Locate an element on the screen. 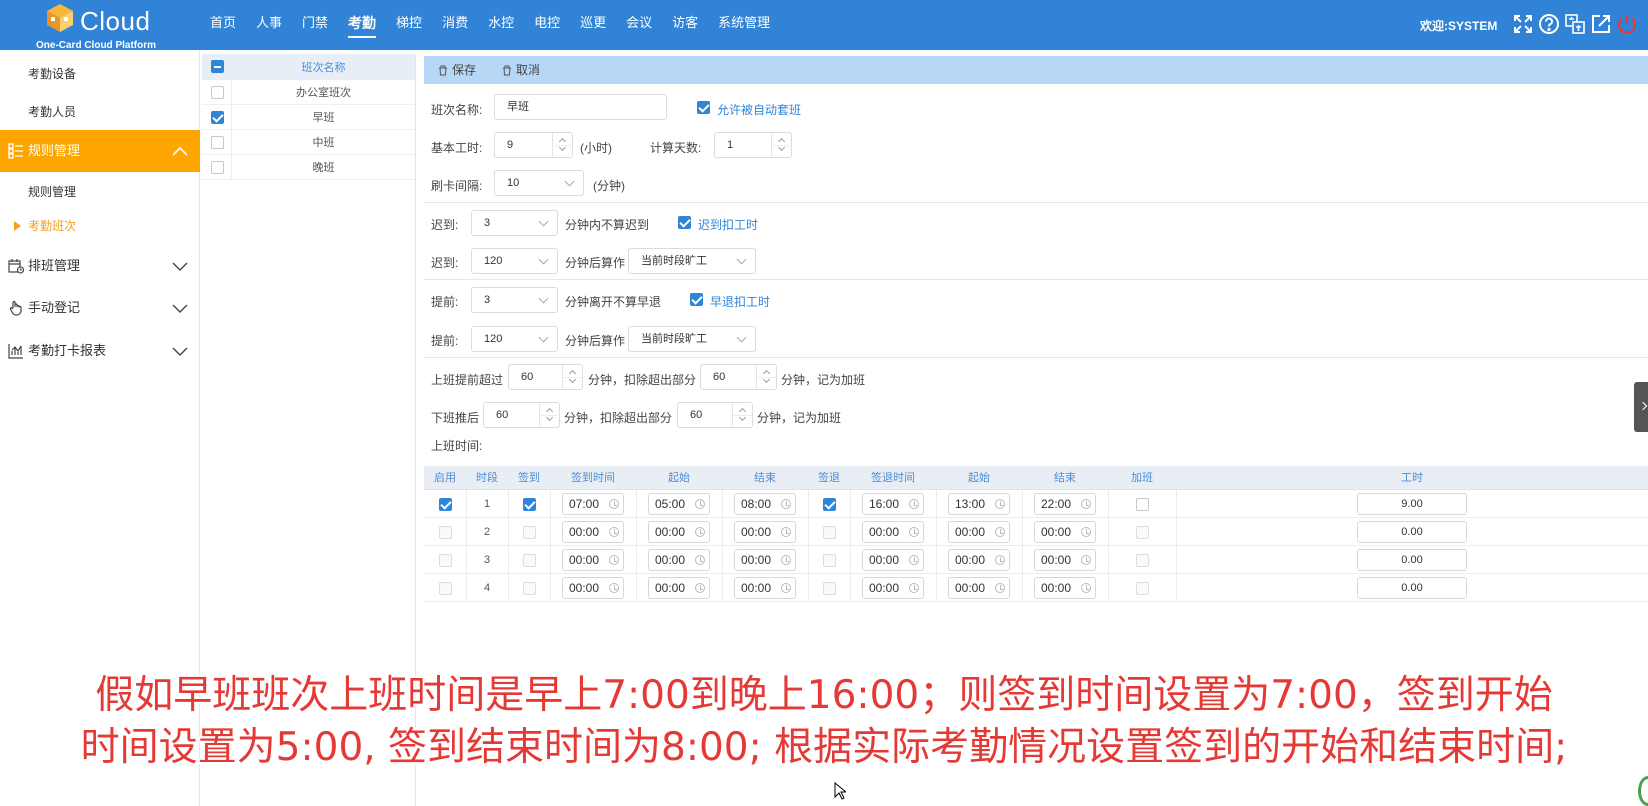 This screenshot has height=806, width=1648. calc-days-stepper: 1 is located at coordinates (753, 145).